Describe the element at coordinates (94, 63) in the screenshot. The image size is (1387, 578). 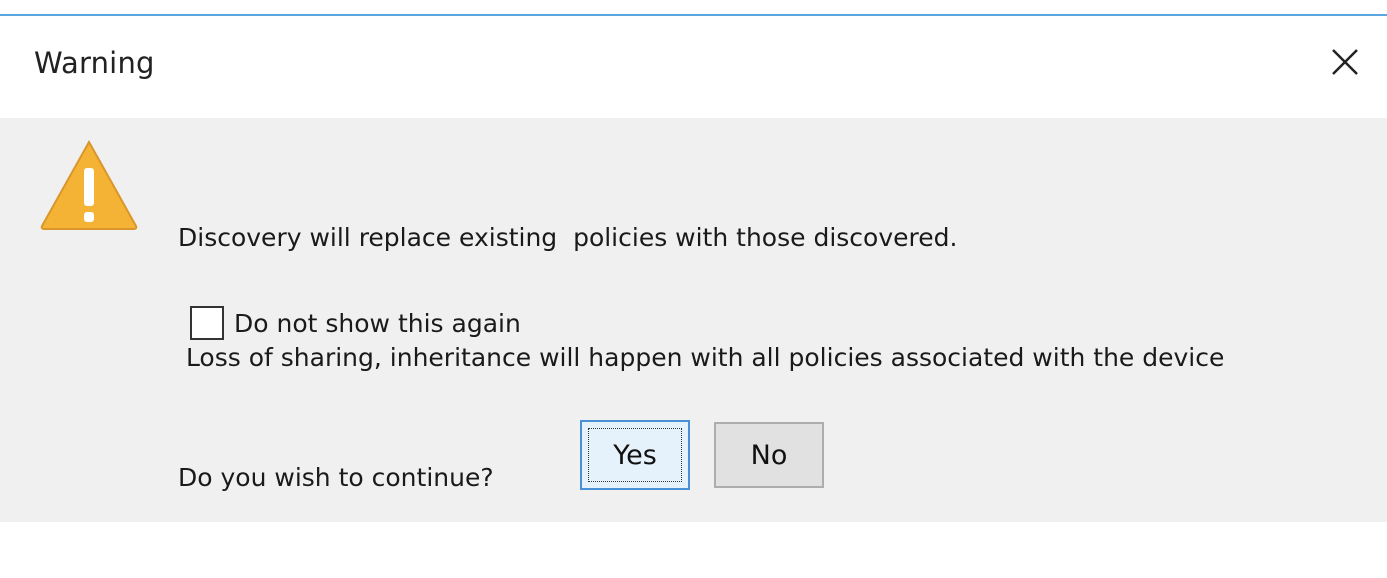
I see `dialog-title: Warning` at that location.